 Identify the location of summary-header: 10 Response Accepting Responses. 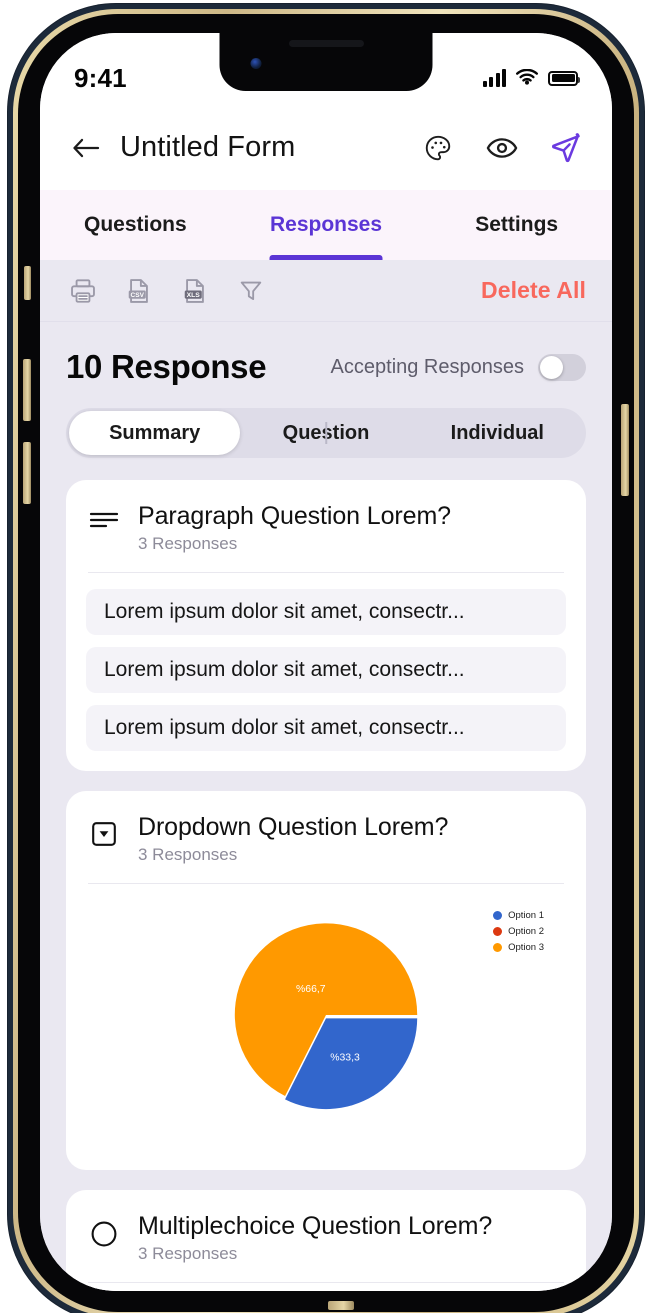
(326, 354).